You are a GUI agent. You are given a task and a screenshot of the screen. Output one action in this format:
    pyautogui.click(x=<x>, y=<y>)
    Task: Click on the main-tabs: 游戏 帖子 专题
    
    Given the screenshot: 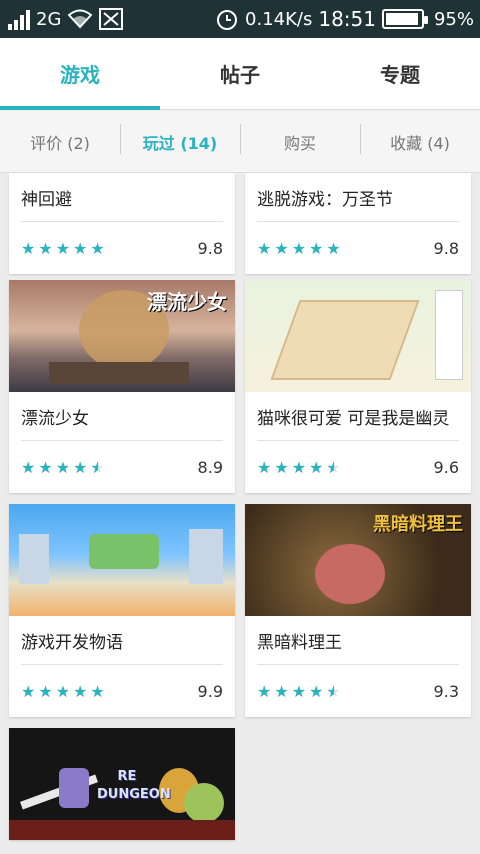 What is the action you would take?
    pyautogui.click(x=240, y=74)
    